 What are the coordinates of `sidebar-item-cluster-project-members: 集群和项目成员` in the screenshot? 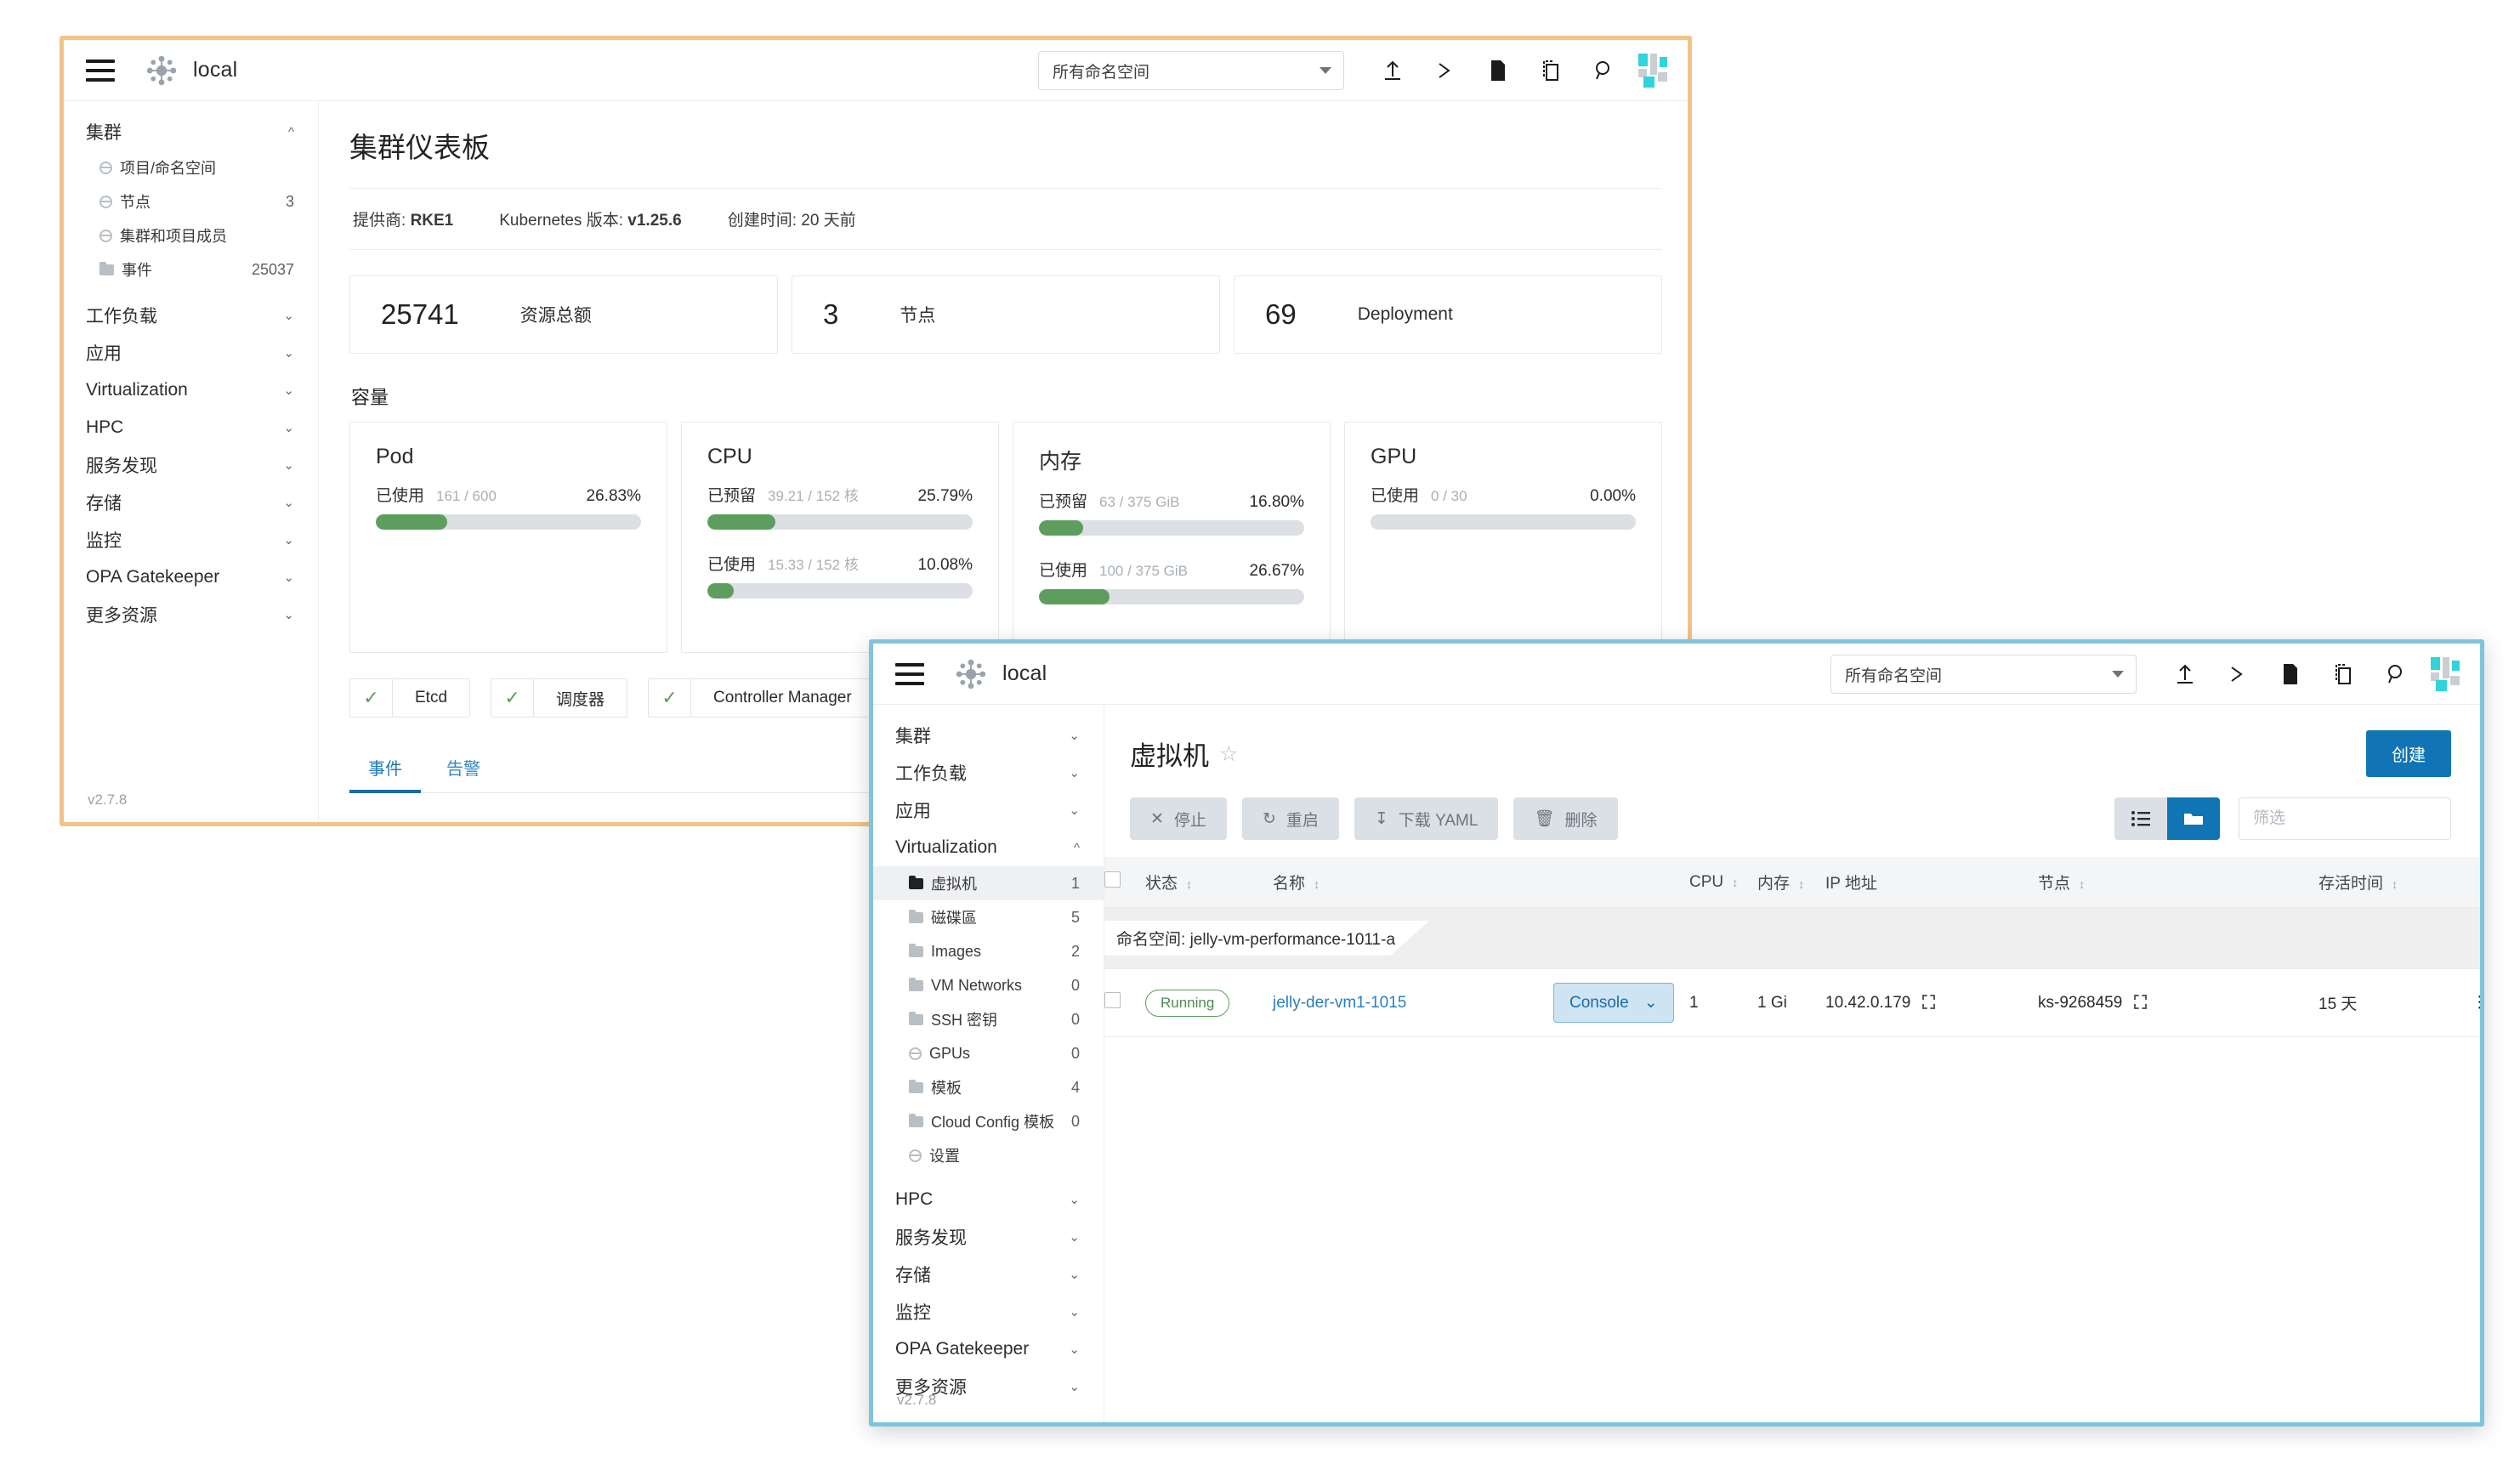 It's located at (191, 235).